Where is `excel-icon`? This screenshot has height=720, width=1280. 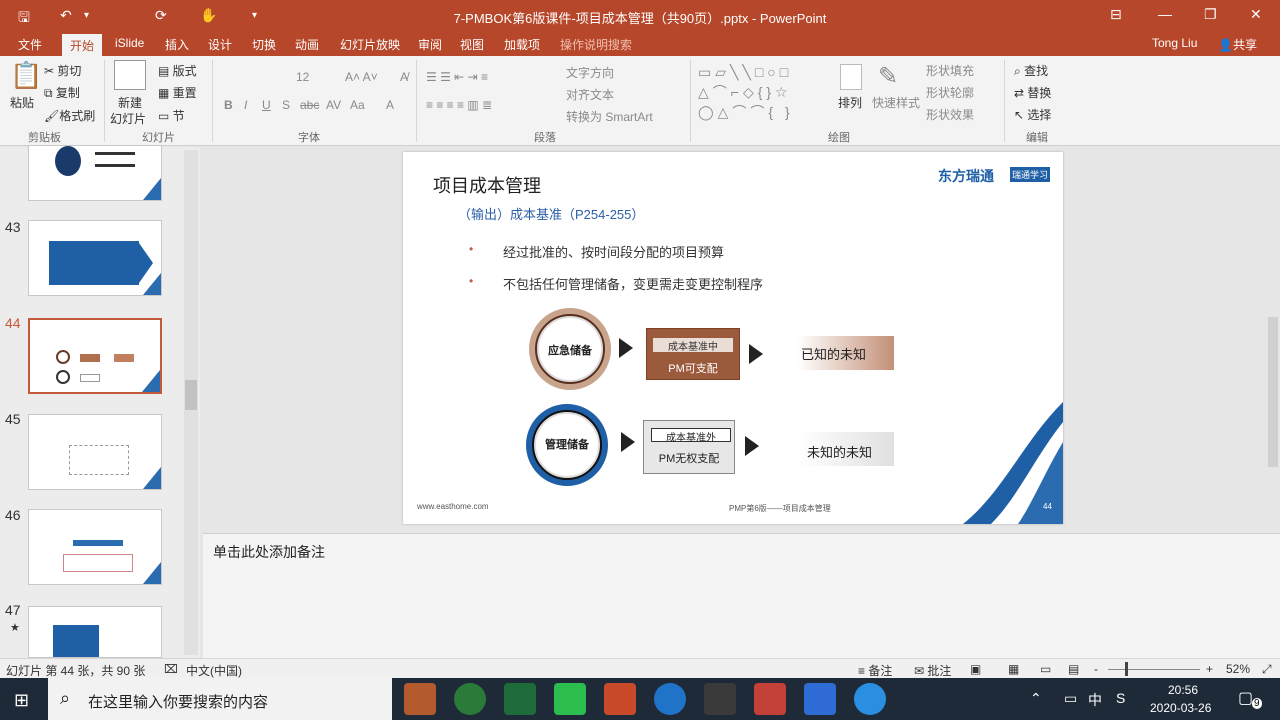 excel-icon is located at coordinates (520, 699).